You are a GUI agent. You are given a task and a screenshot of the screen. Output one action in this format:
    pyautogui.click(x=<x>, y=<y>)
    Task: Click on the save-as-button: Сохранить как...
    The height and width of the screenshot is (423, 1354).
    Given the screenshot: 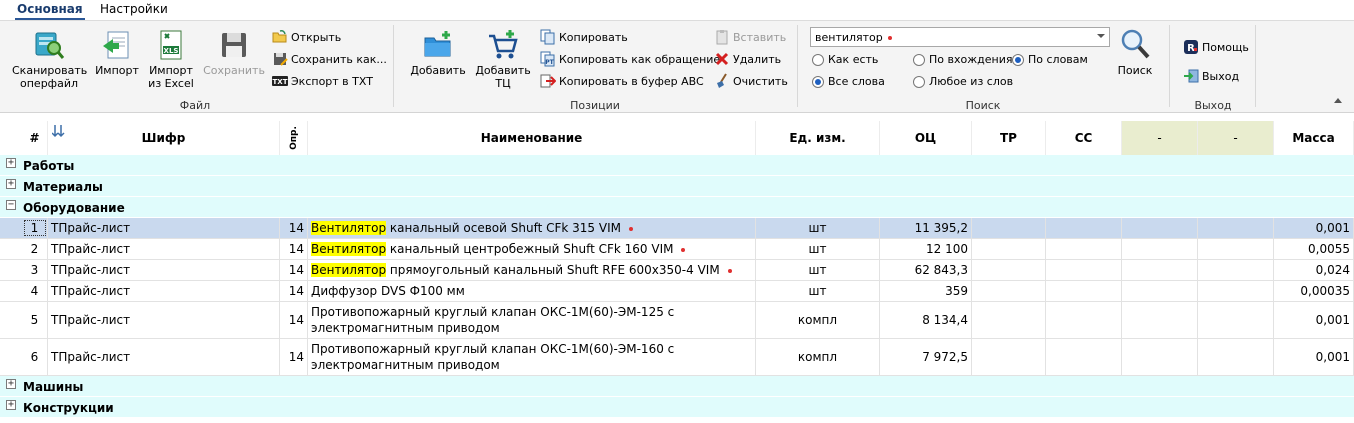 What is the action you would take?
    pyautogui.click(x=329, y=59)
    